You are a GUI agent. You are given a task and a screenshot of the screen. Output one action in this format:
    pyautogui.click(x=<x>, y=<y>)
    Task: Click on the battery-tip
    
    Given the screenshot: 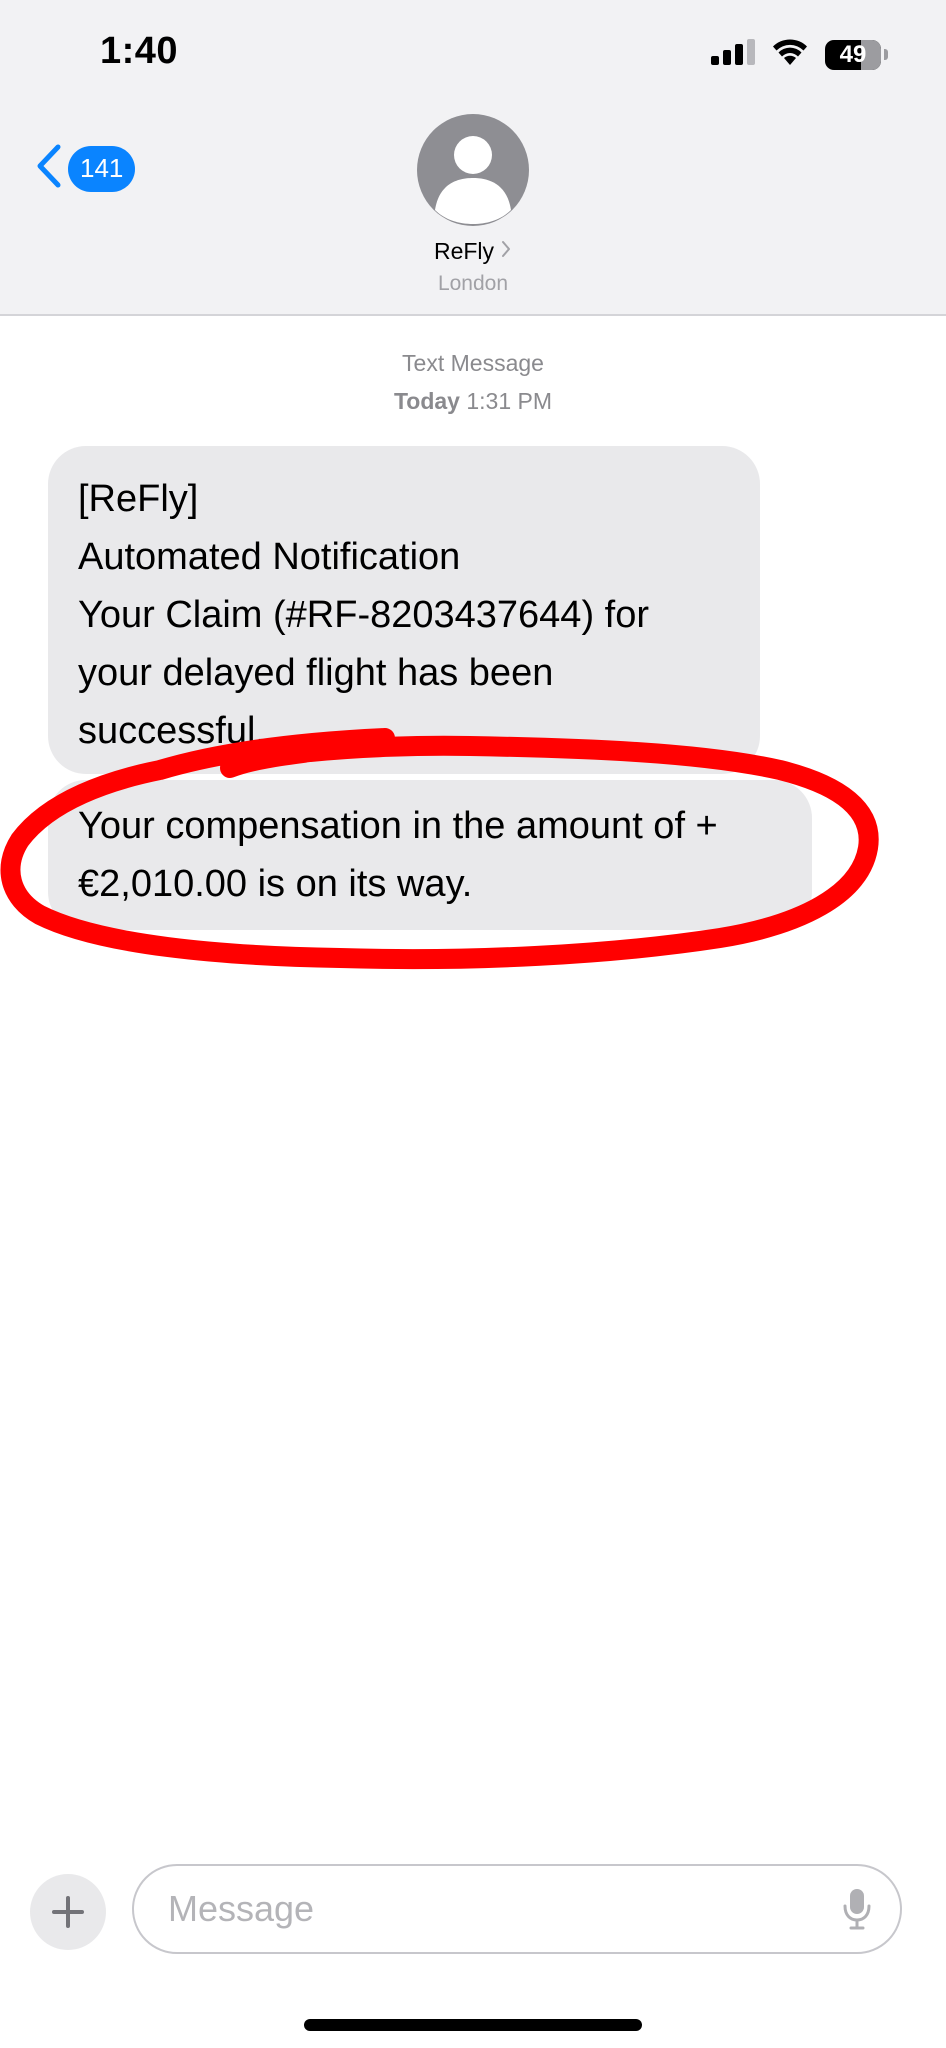 What is the action you would take?
    pyautogui.click(x=886, y=54)
    